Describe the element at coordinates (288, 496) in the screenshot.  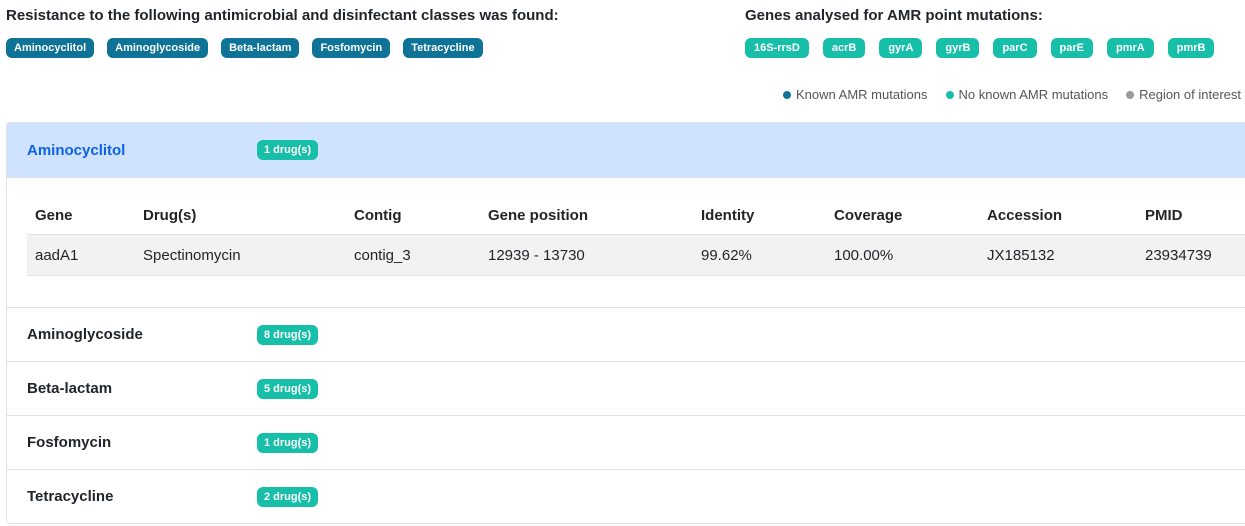
I see `drug-count-badge: 2 drug(s)` at that location.